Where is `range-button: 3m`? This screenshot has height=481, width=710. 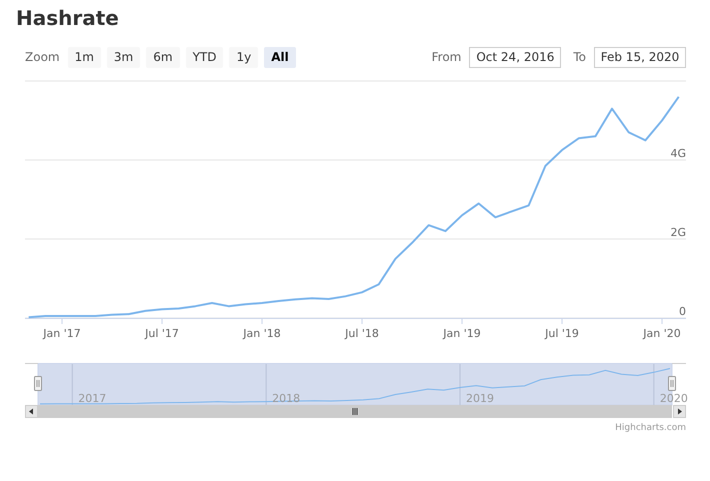 range-button: 3m is located at coordinates (123, 57).